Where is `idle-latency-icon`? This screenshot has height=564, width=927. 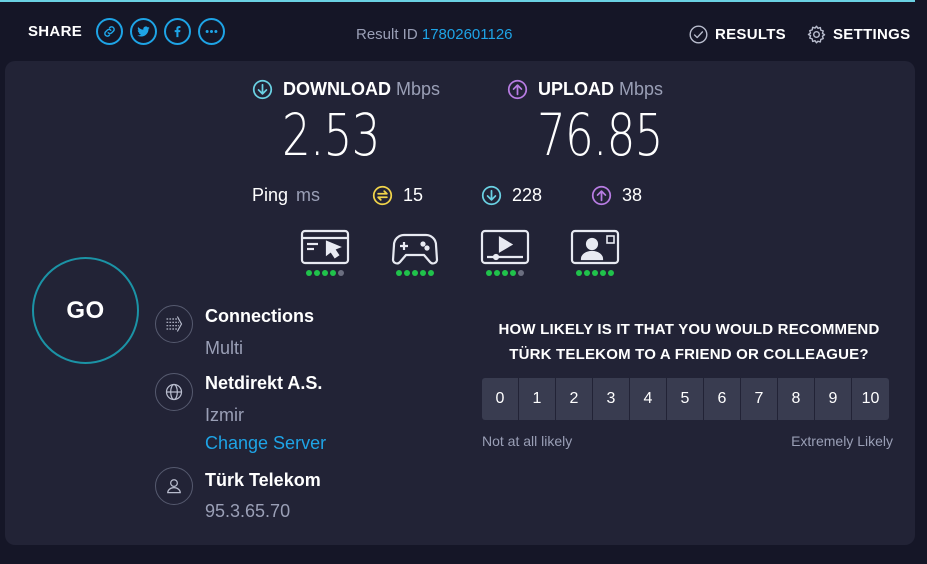 idle-latency-icon is located at coordinates (382, 195).